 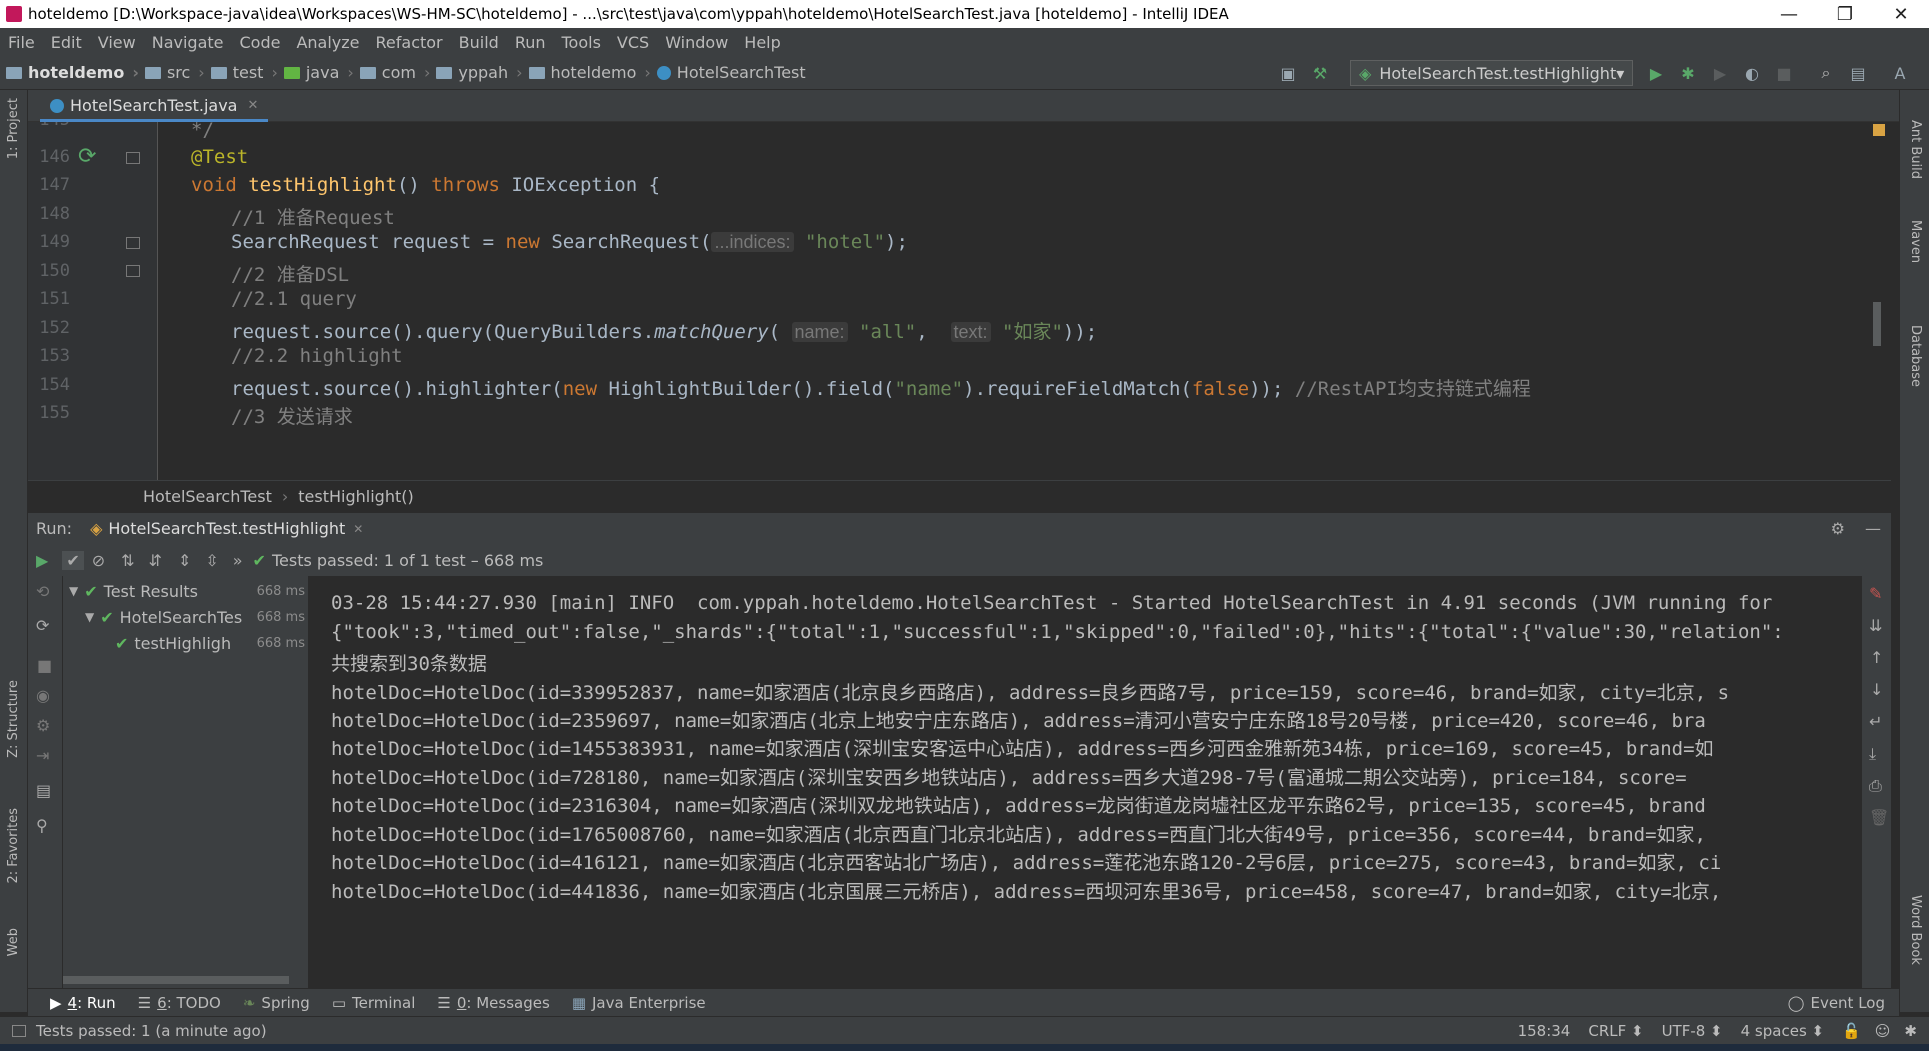 What do you see at coordinates (394, 72) in the screenshot?
I see `crumb-com: com ›` at bounding box center [394, 72].